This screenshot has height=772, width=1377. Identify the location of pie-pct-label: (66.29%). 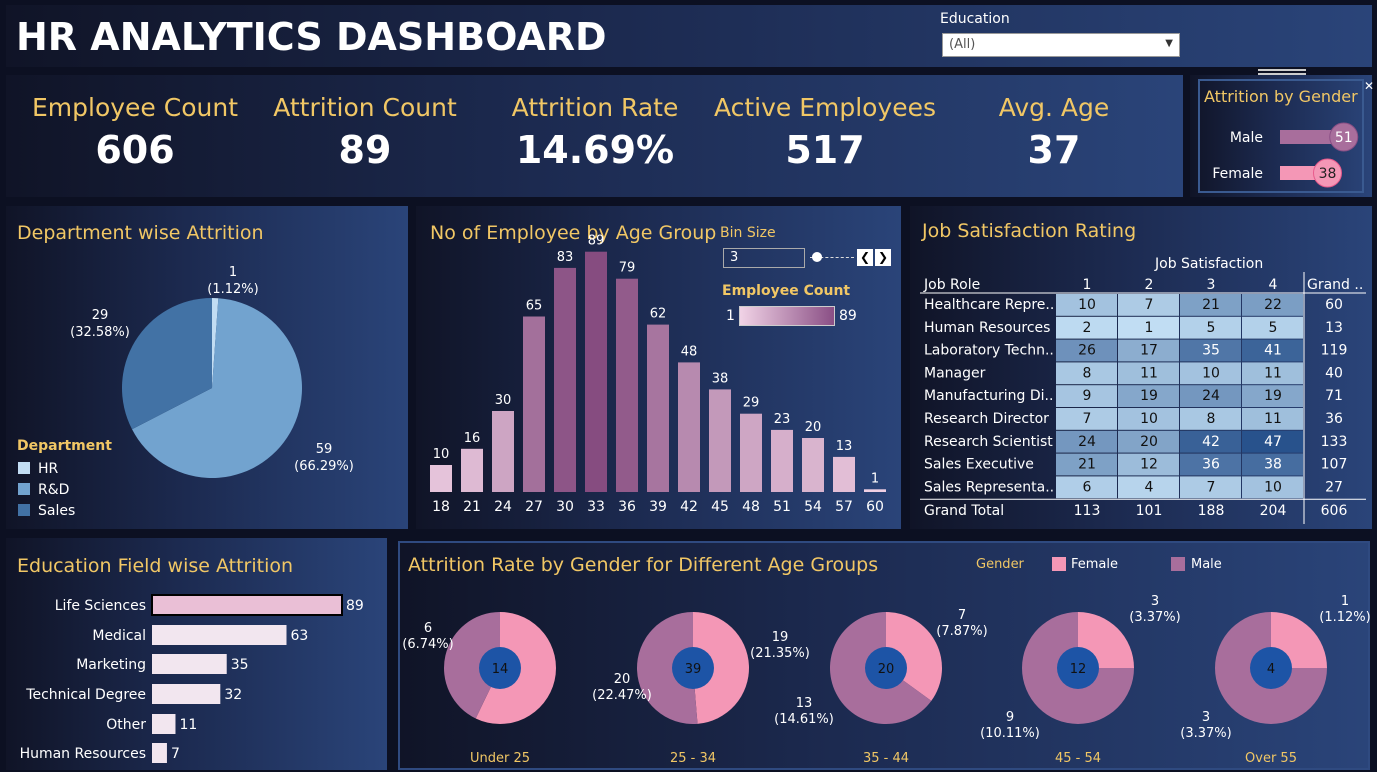
(324, 466).